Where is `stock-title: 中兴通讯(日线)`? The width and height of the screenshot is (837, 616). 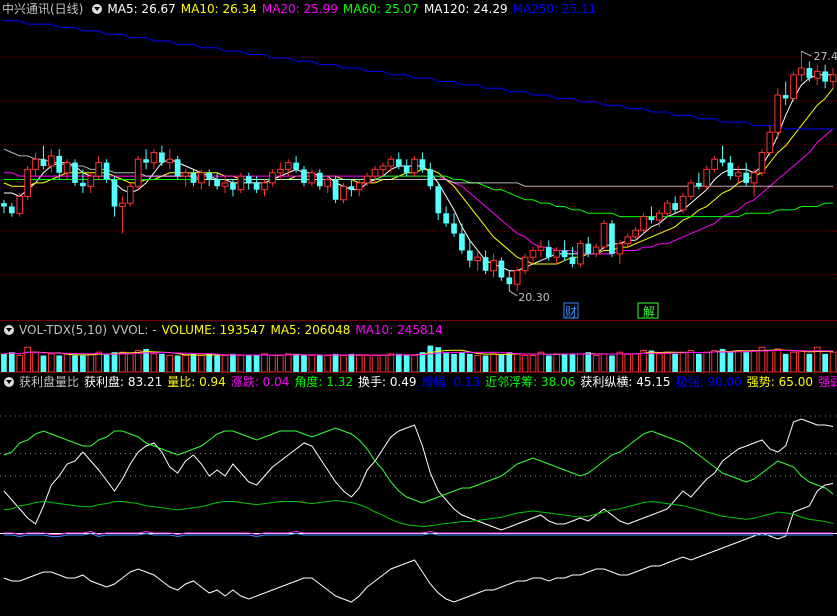 stock-title: 中兴通讯(日线) is located at coordinates (43, 9).